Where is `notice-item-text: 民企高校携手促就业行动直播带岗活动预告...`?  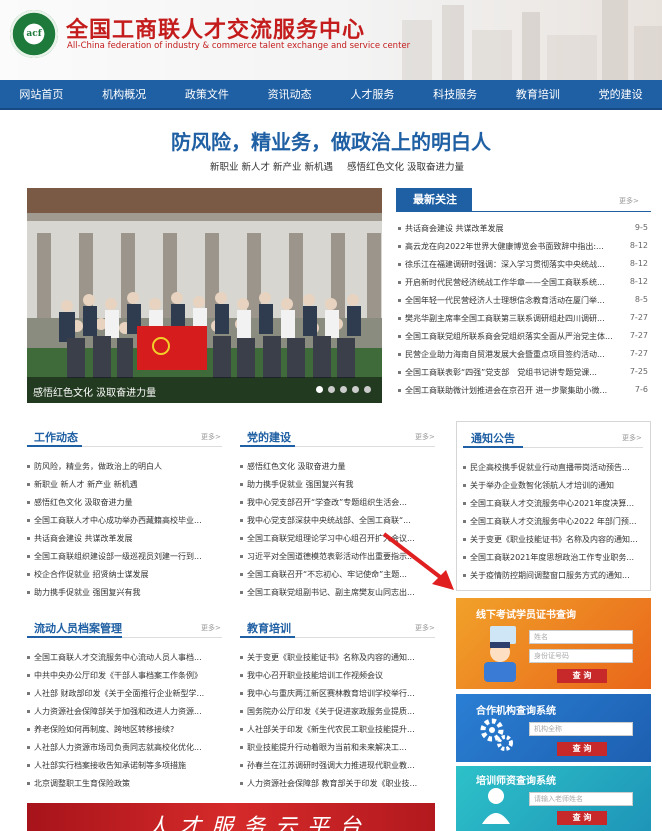 notice-item-text: 民企高校携手促就业行动直播带岗活动预告... is located at coordinates (550, 467).